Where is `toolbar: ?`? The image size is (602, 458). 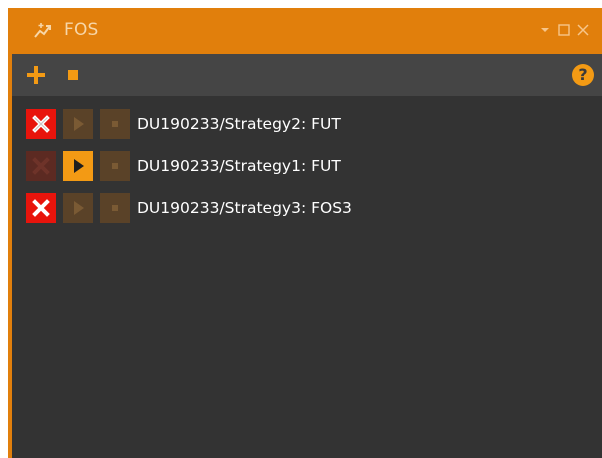 toolbar: ? is located at coordinates (307, 75).